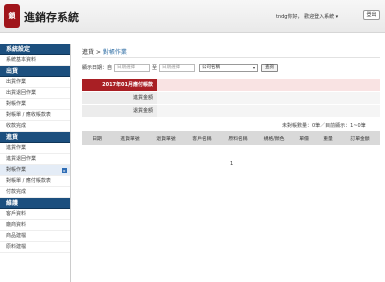 The image size is (385, 282). Describe the element at coordinates (88, 52) in the screenshot. I see `breadcrumb-parent: 進貨` at that location.